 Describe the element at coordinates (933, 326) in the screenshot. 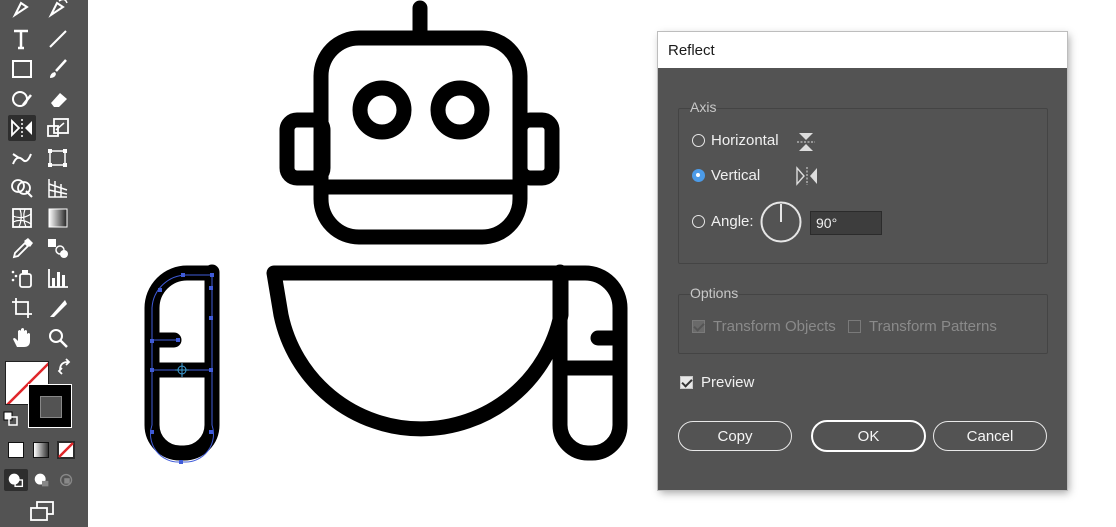

I see `transform-patterns-label: Transform Patterns` at that location.